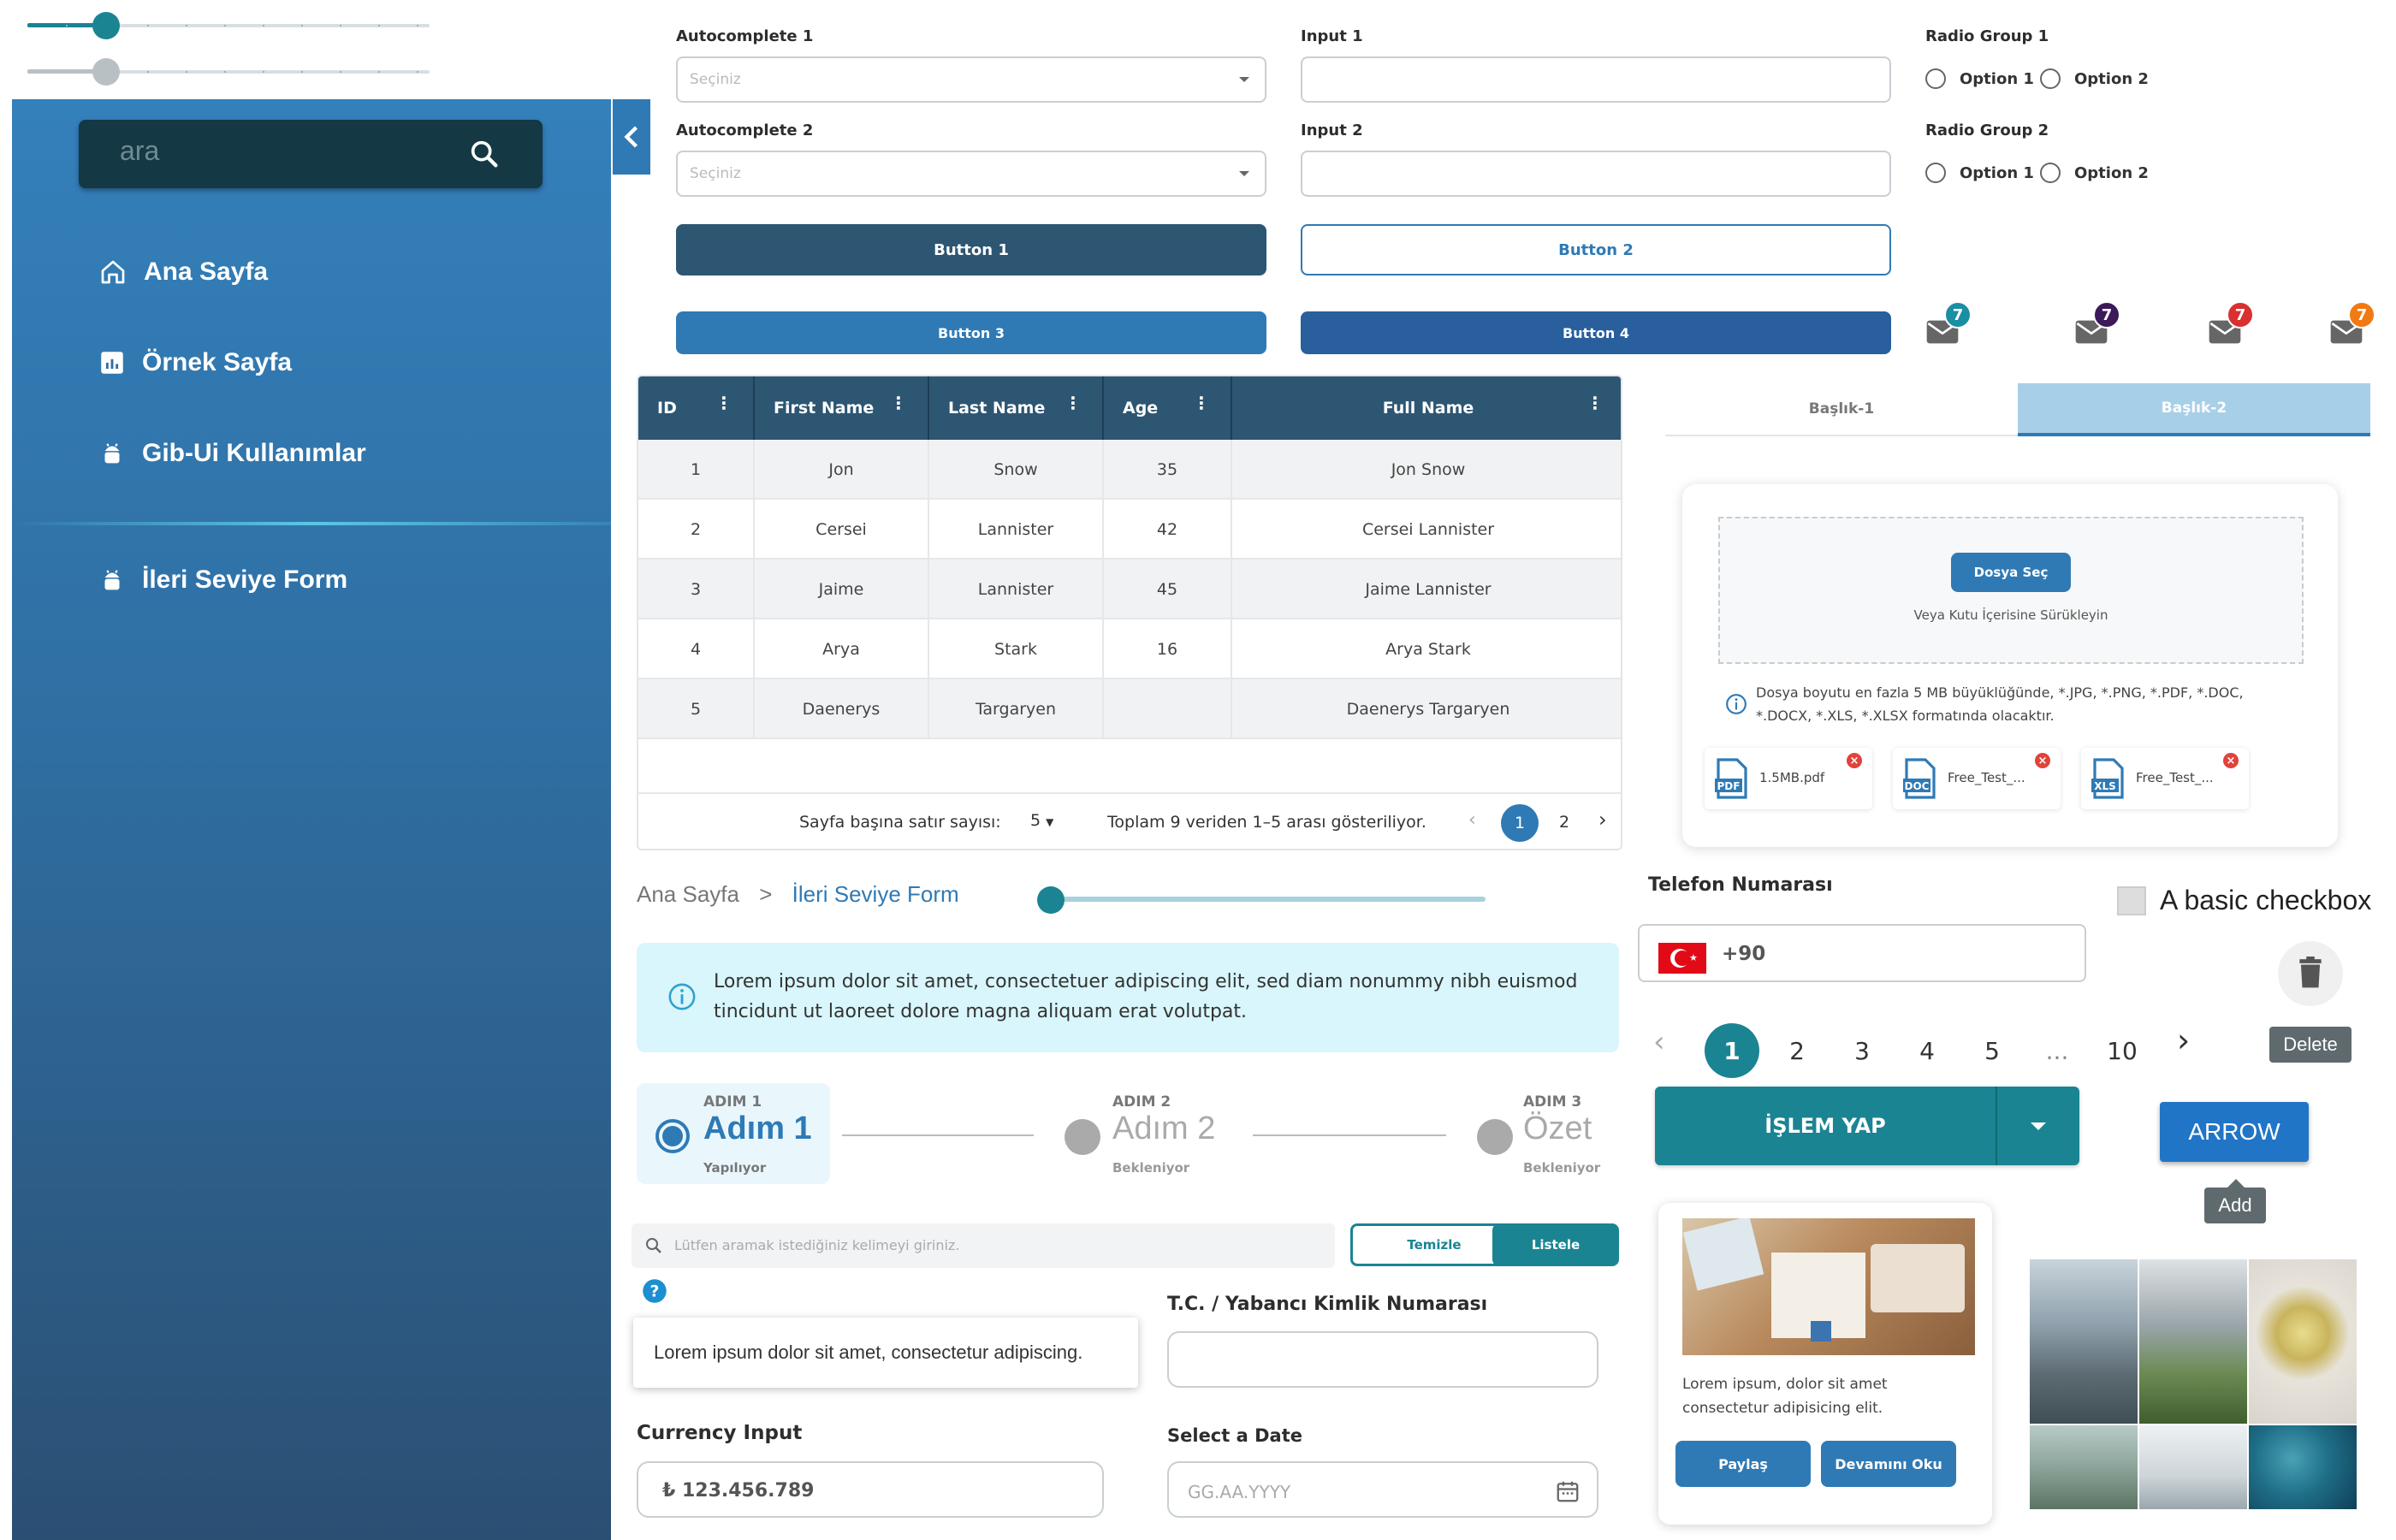 The image size is (2396, 1540). What do you see at coordinates (1596, 174) in the screenshot?
I see `input2-field` at bounding box center [1596, 174].